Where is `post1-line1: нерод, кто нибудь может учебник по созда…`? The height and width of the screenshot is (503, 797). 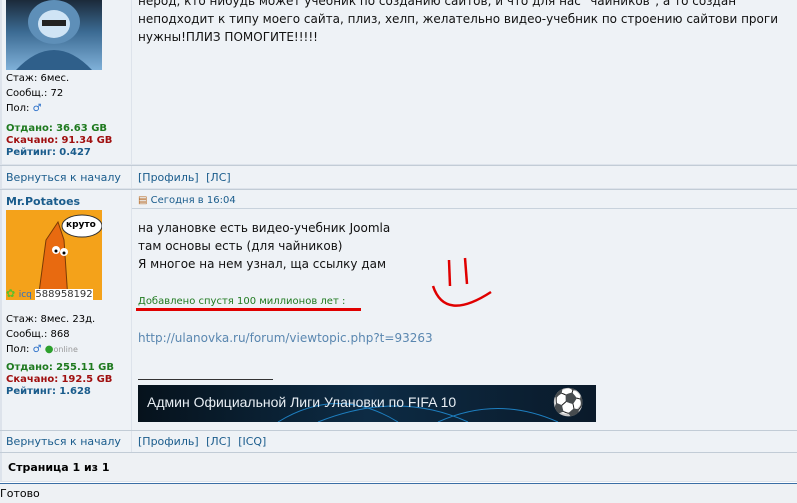
post1-line1: нерод, кто нибудь может учебник по созда… is located at coordinates (437, 4).